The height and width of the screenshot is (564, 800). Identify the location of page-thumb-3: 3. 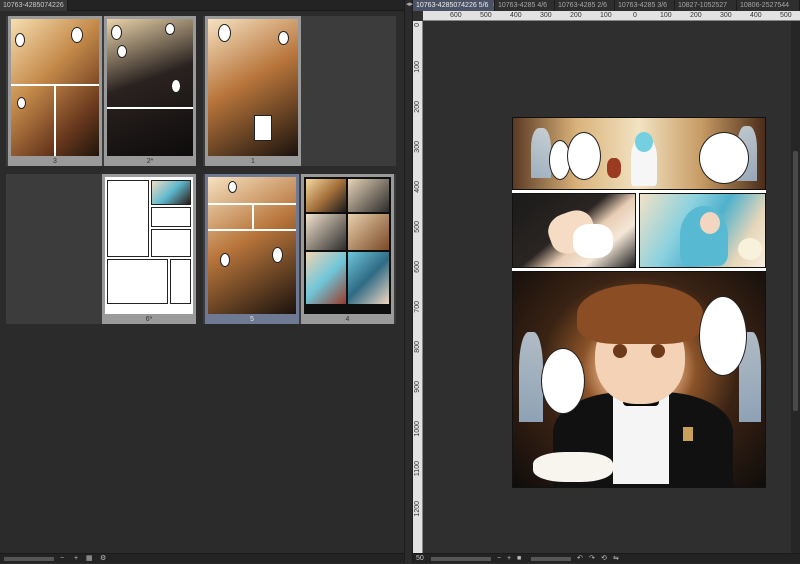
(55, 91).